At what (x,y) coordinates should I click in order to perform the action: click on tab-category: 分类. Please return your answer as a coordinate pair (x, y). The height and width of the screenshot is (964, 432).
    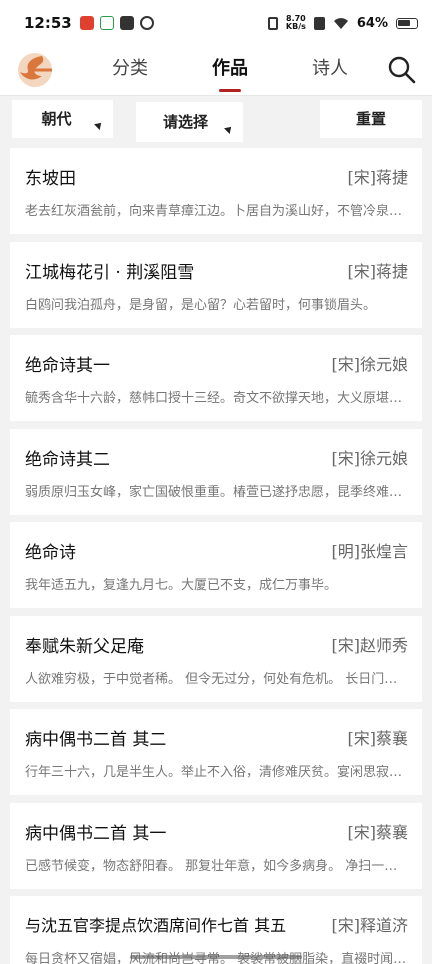
    Looking at the image, I should click on (130, 71).